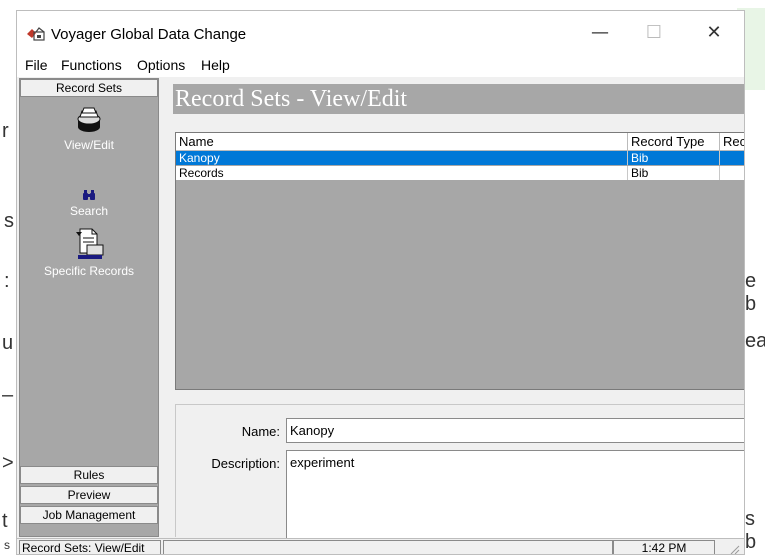 The image size is (765, 555). What do you see at coordinates (380, 32) in the screenshot?
I see `title-bar: Voyager Global Data Change — ☐ ✕` at bounding box center [380, 32].